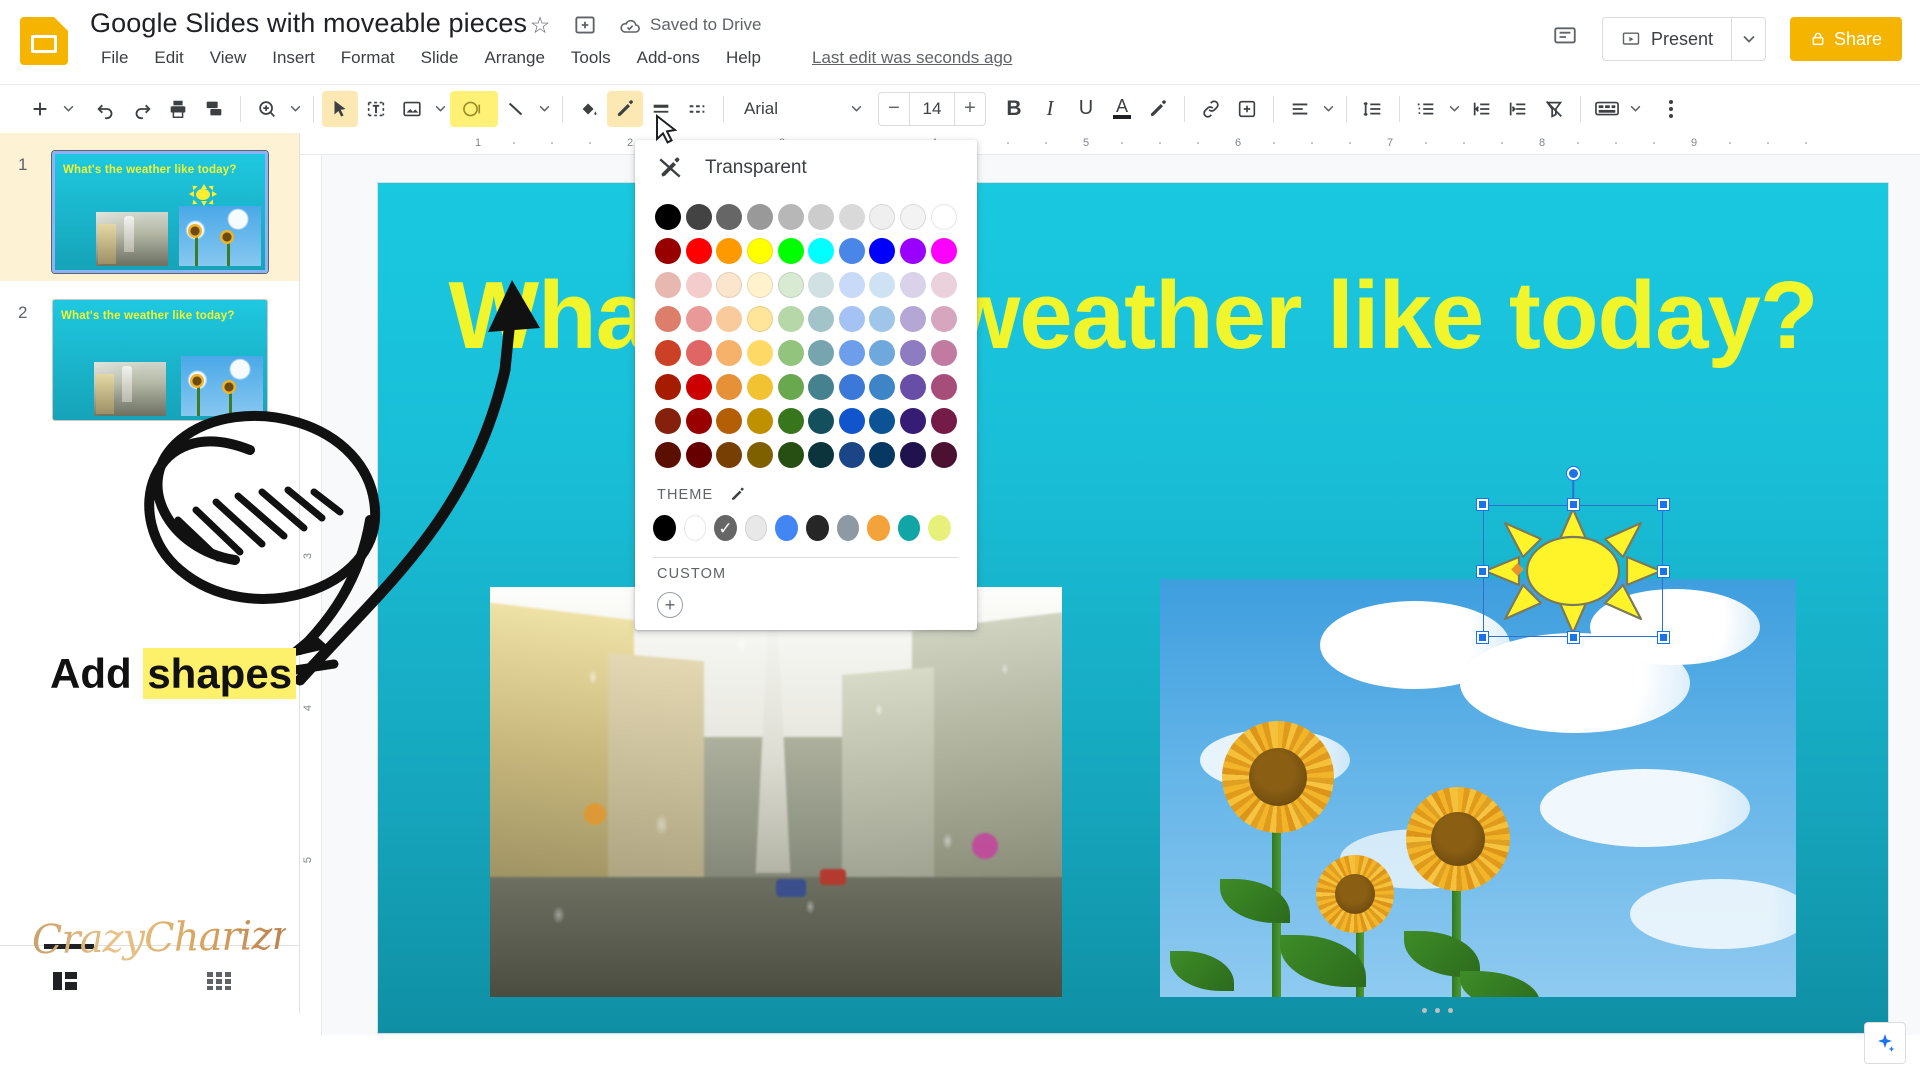 This screenshot has width=1920, height=1080. Describe the element at coordinates (1122, 109) in the screenshot. I see `text-color-button: A` at that location.